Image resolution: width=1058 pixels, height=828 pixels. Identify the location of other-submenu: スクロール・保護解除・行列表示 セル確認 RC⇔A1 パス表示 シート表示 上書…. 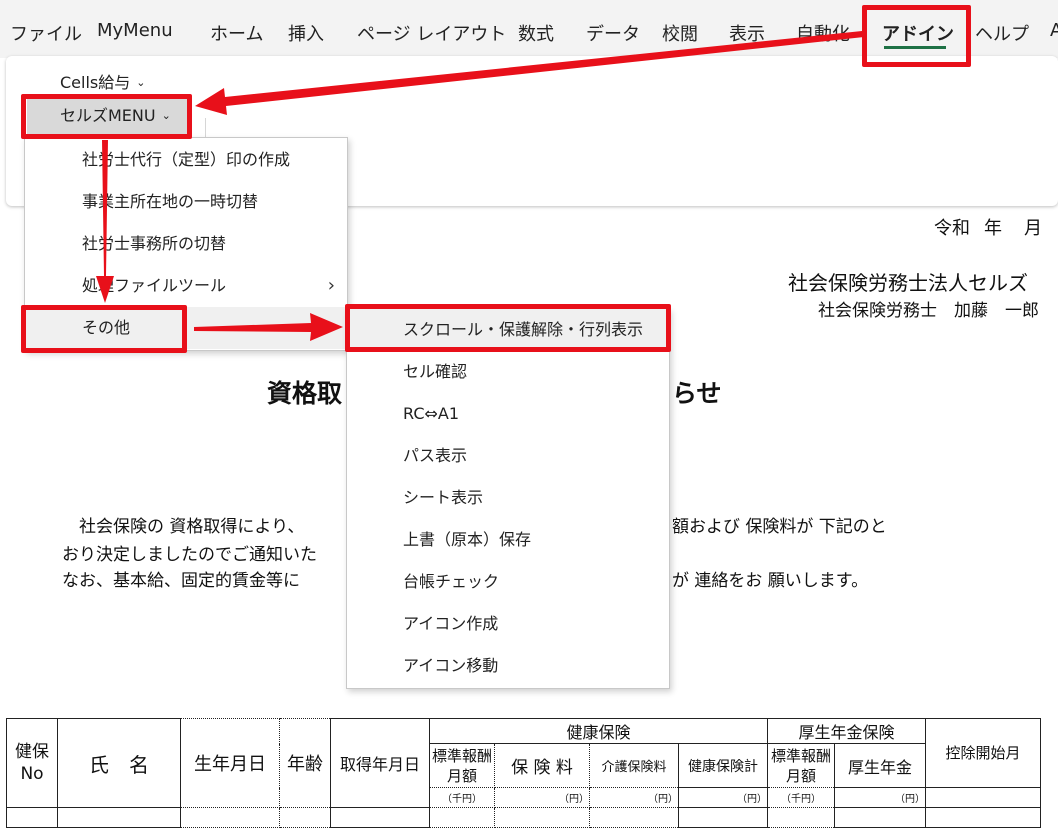
(508, 498).